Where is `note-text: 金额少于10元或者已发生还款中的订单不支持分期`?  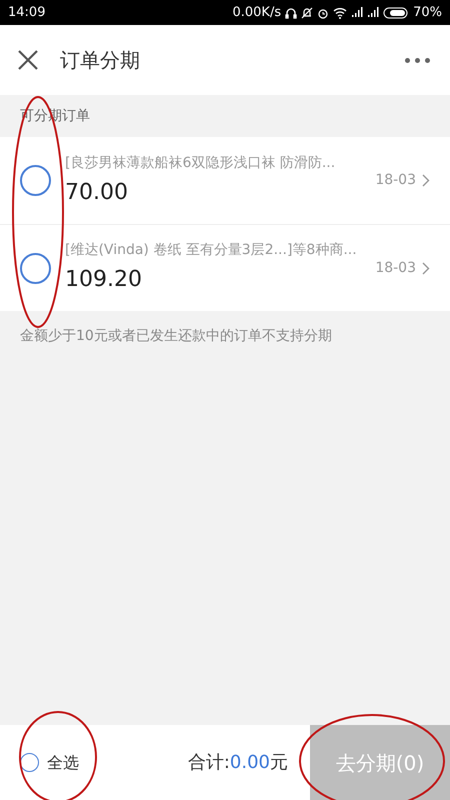
note-text: 金额少于10元或者已发生还款中的订单不支持分期 is located at coordinates (176, 336).